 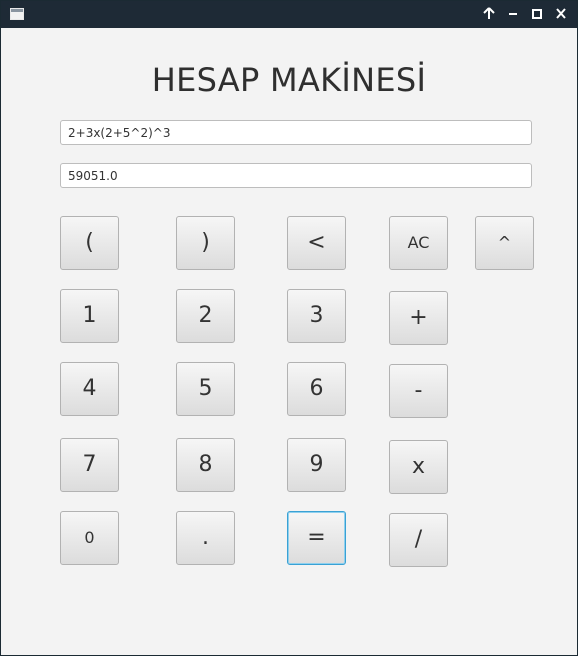 What do you see at coordinates (316, 243) in the screenshot?
I see `backspace-button: <` at bounding box center [316, 243].